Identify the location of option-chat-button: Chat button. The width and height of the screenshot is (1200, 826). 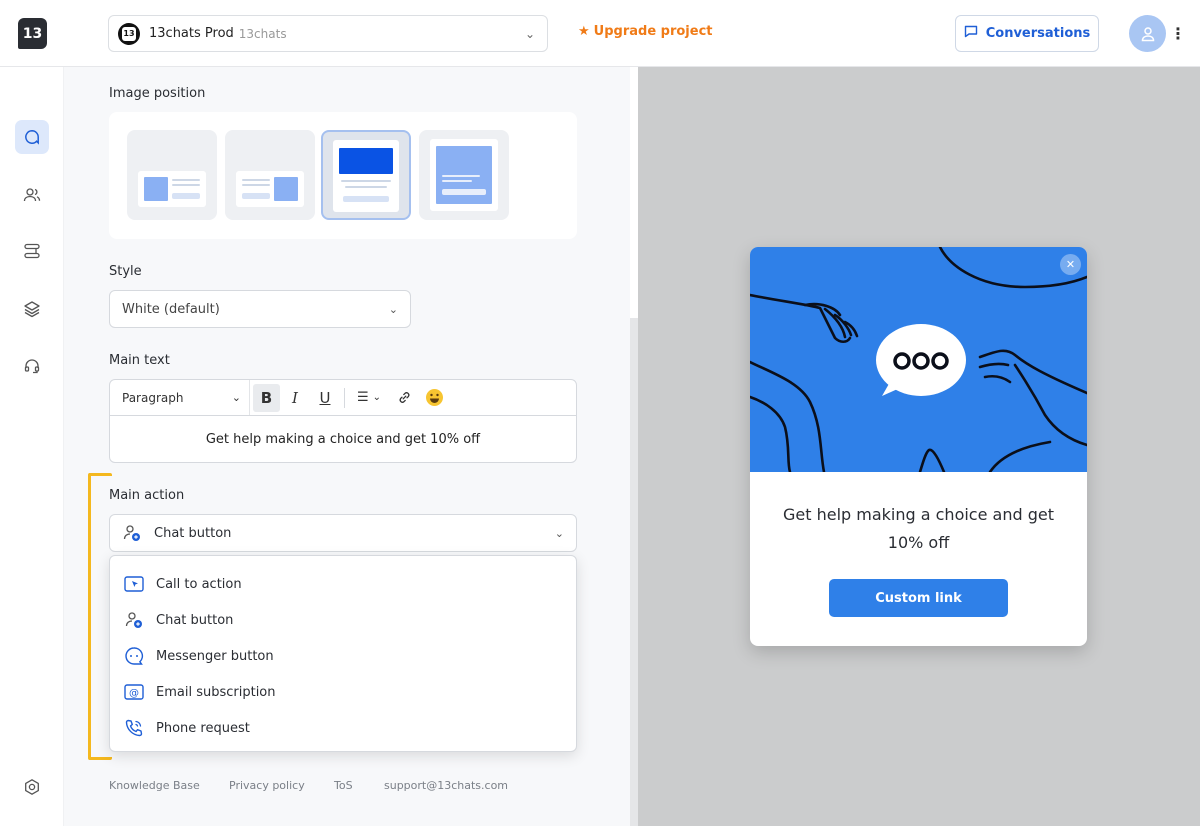
(343, 620).